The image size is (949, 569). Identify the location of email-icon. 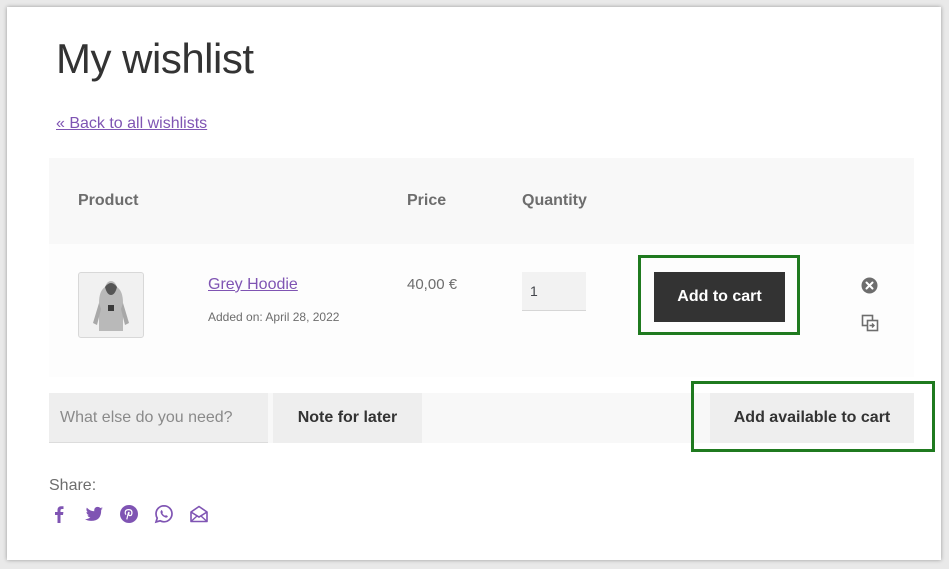
(200, 515).